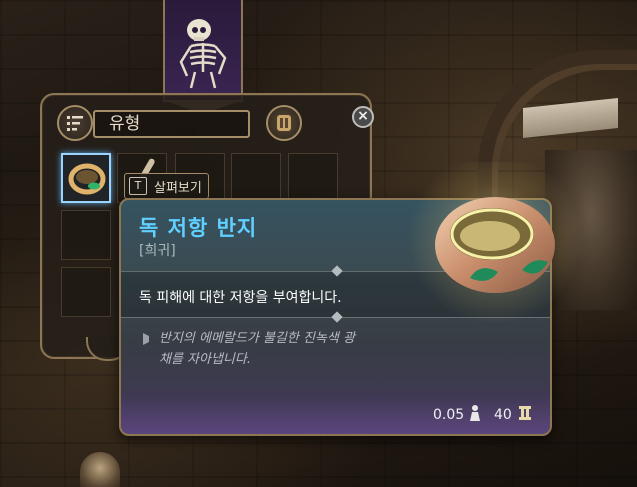  I want to click on item-name: 독 저항 반지, so click(198, 228).